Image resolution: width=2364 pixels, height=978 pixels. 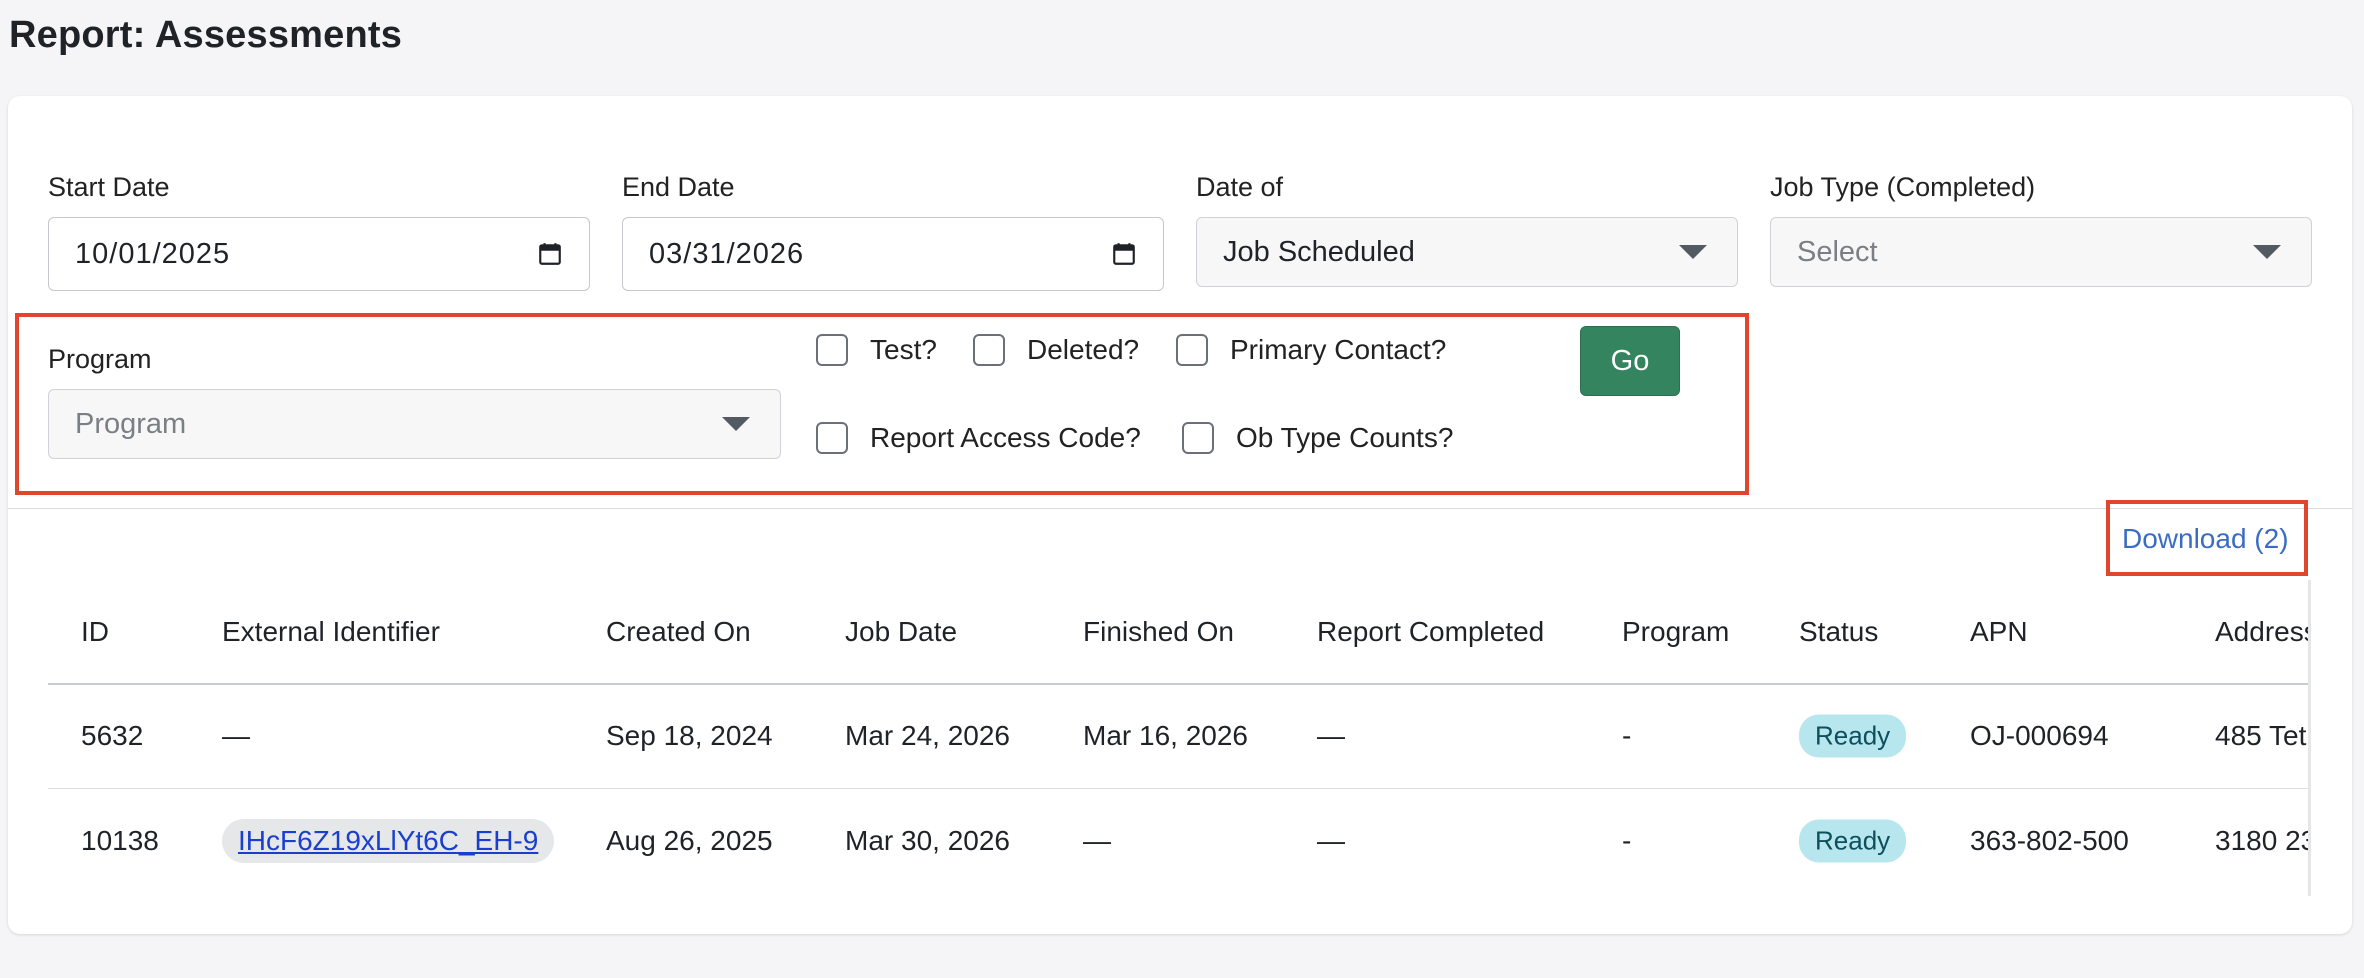 I want to click on column-header-external-identifier: External Identifier, so click(x=331, y=632).